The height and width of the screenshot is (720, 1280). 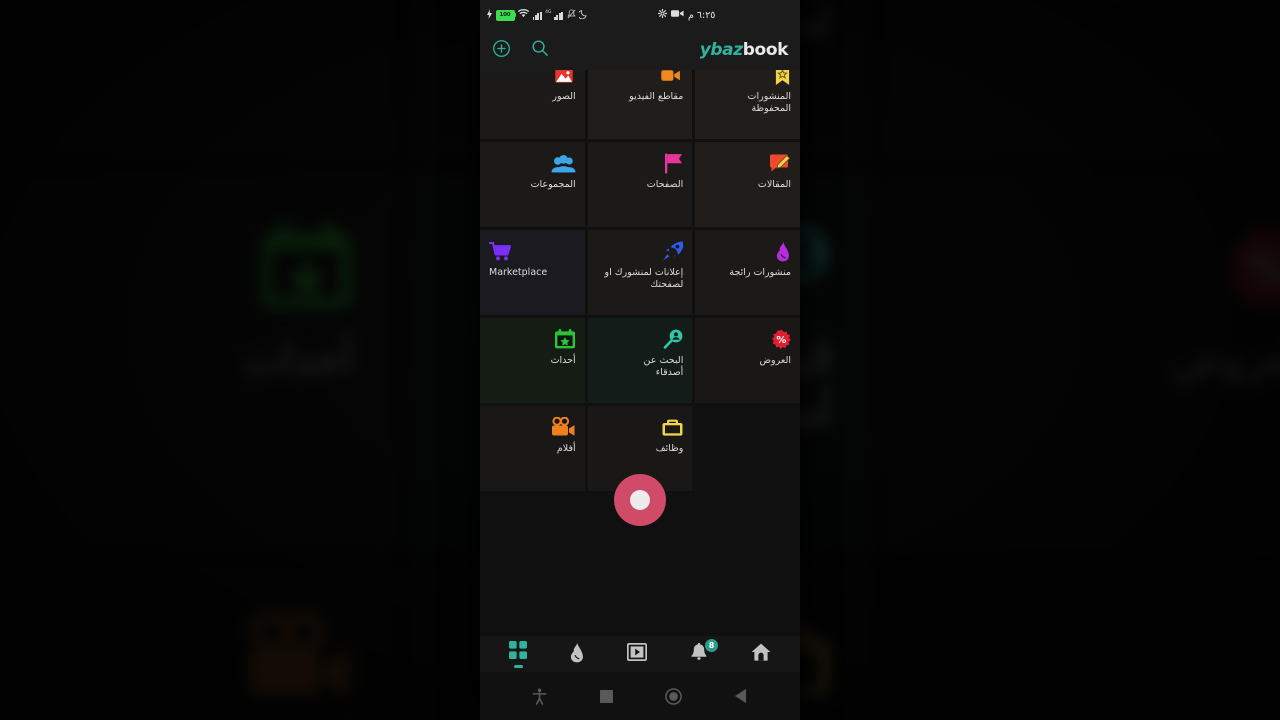 I want to click on bottom-nav-watch, so click(x=637, y=653).